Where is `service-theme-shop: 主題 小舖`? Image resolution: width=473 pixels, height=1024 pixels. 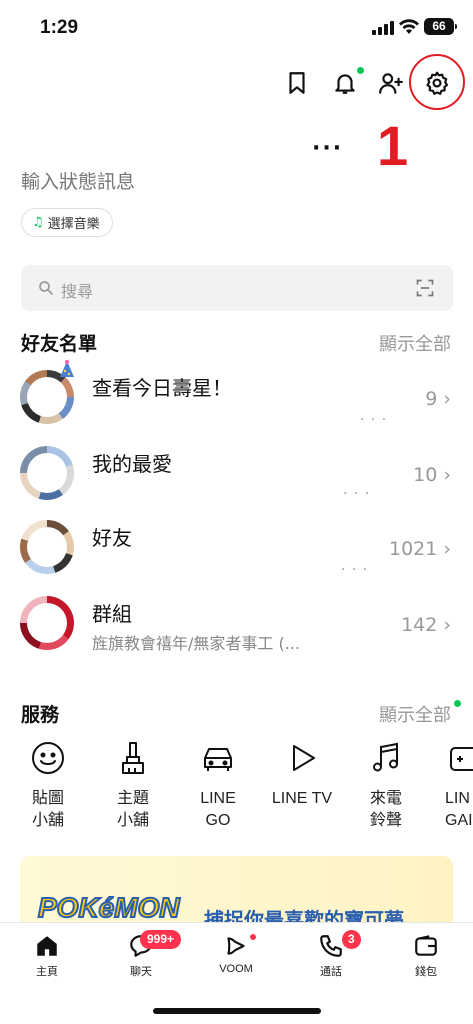
service-theme-shop: 主題 小舖 is located at coordinates (133, 786).